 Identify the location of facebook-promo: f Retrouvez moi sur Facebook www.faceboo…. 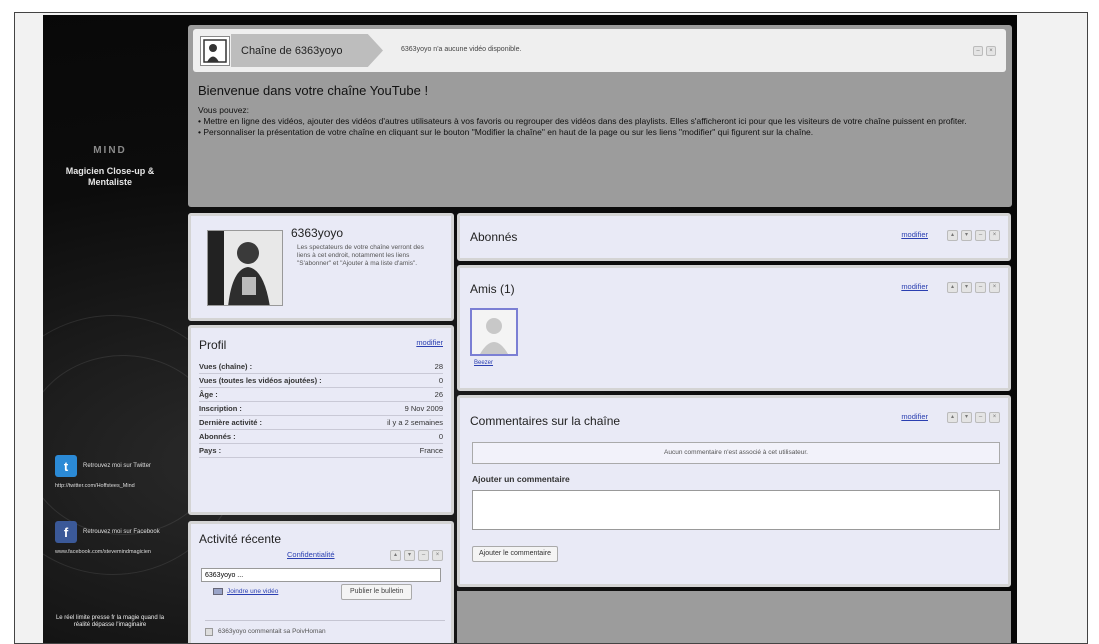
(115, 538).